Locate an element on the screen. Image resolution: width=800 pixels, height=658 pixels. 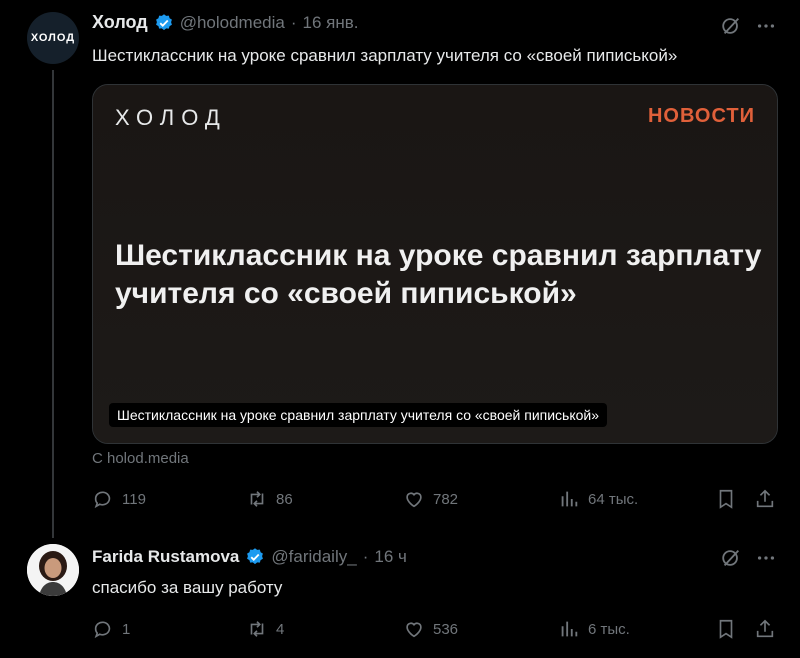
views-count: 64 тыс. is located at coordinates (613, 499).